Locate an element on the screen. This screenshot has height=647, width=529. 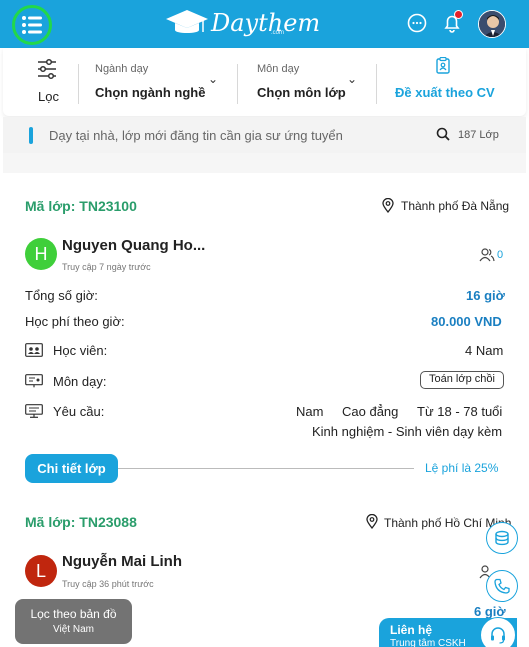
phone-icon is located at coordinates (502, 586).